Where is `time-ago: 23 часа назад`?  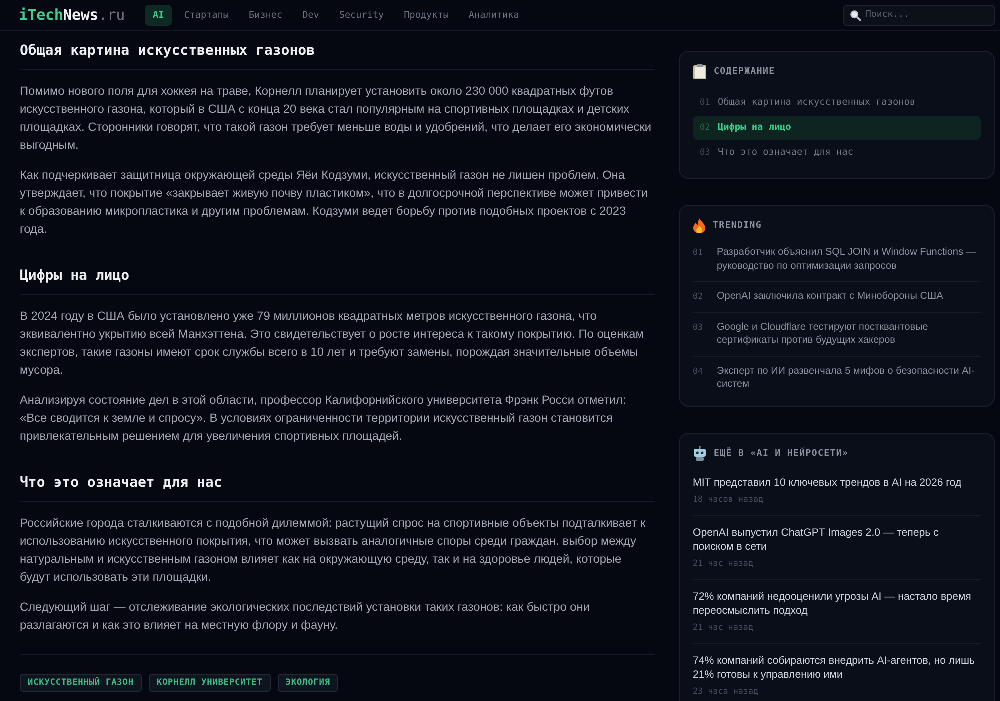 time-ago: 23 часа назад is located at coordinates (726, 690).